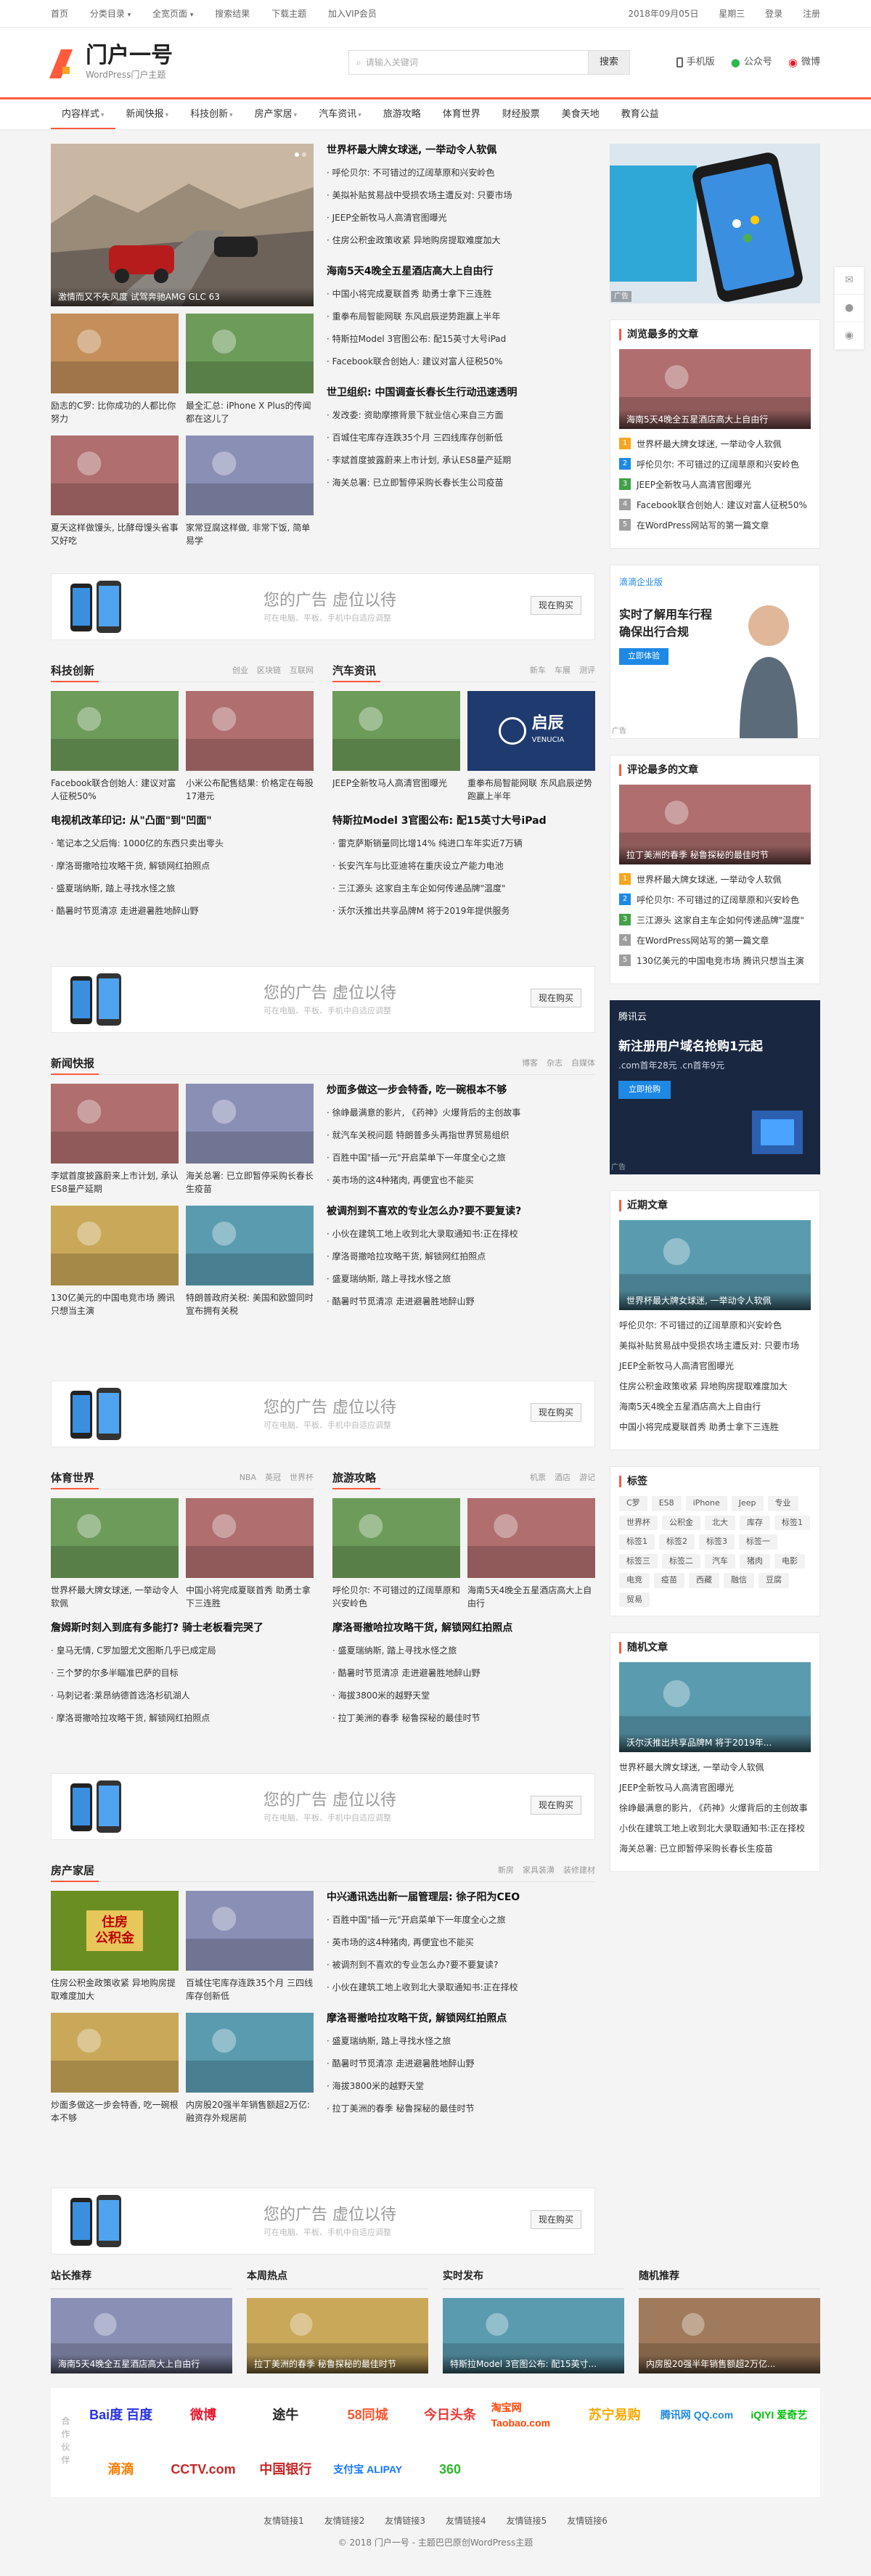  I want to click on ranked-item: 4 在WordPress网站写的第一篇文章, so click(715, 941).